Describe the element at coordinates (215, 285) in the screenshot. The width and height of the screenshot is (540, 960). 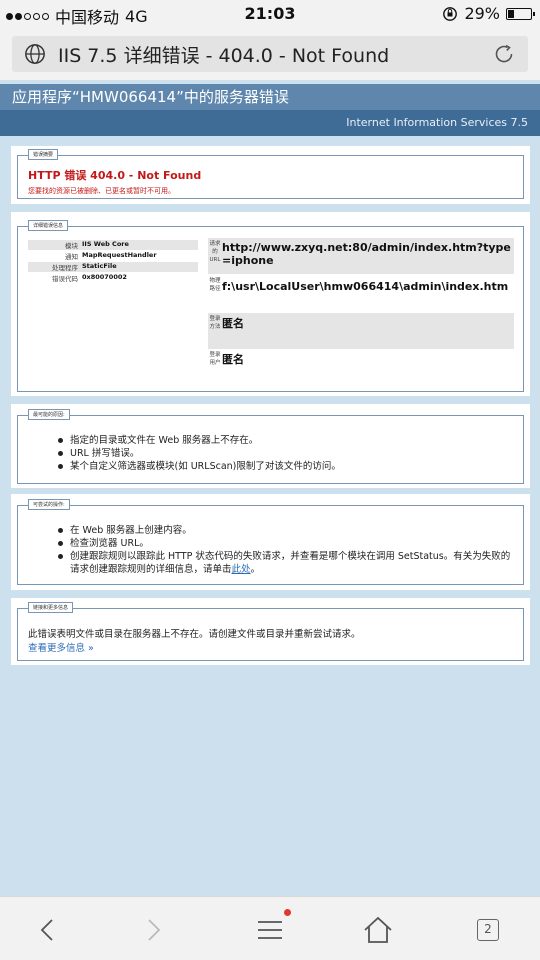
I see `info-label-path: 物理路径` at that location.